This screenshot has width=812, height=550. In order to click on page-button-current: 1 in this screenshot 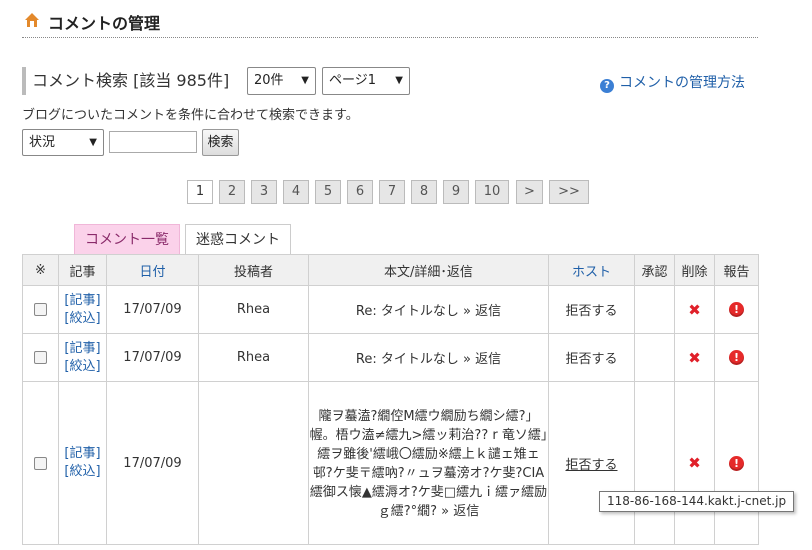, I will do `click(200, 192)`.